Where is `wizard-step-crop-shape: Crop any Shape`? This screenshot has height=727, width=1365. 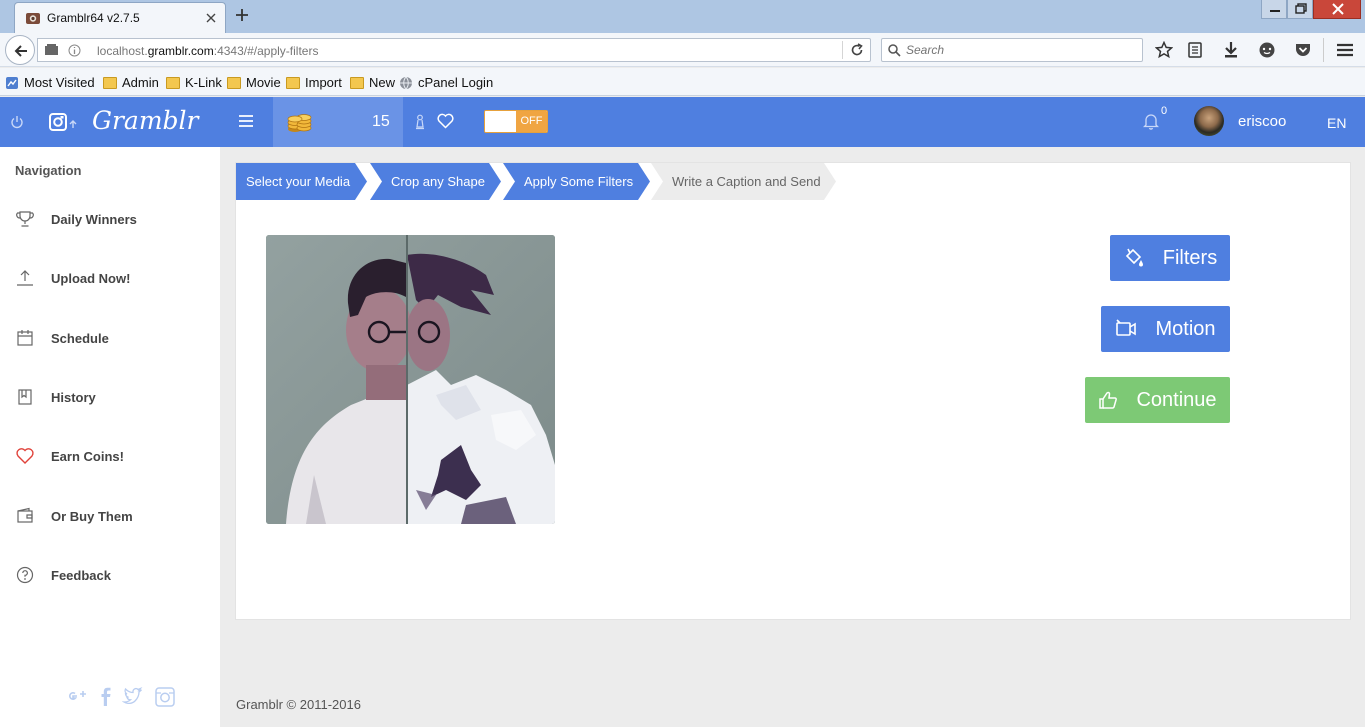 wizard-step-crop-shape: Crop any Shape is located at coordinates (435, 181).